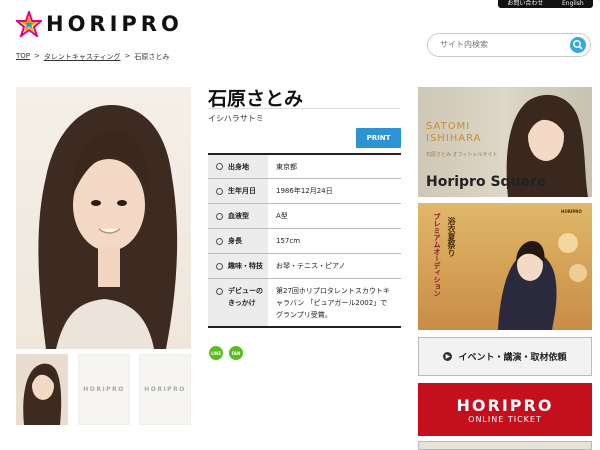  What do you see at coordinates (304, 216) in the screenshot?
I see `profile-row: 血液型 A型` at bounding box center [304, 216].